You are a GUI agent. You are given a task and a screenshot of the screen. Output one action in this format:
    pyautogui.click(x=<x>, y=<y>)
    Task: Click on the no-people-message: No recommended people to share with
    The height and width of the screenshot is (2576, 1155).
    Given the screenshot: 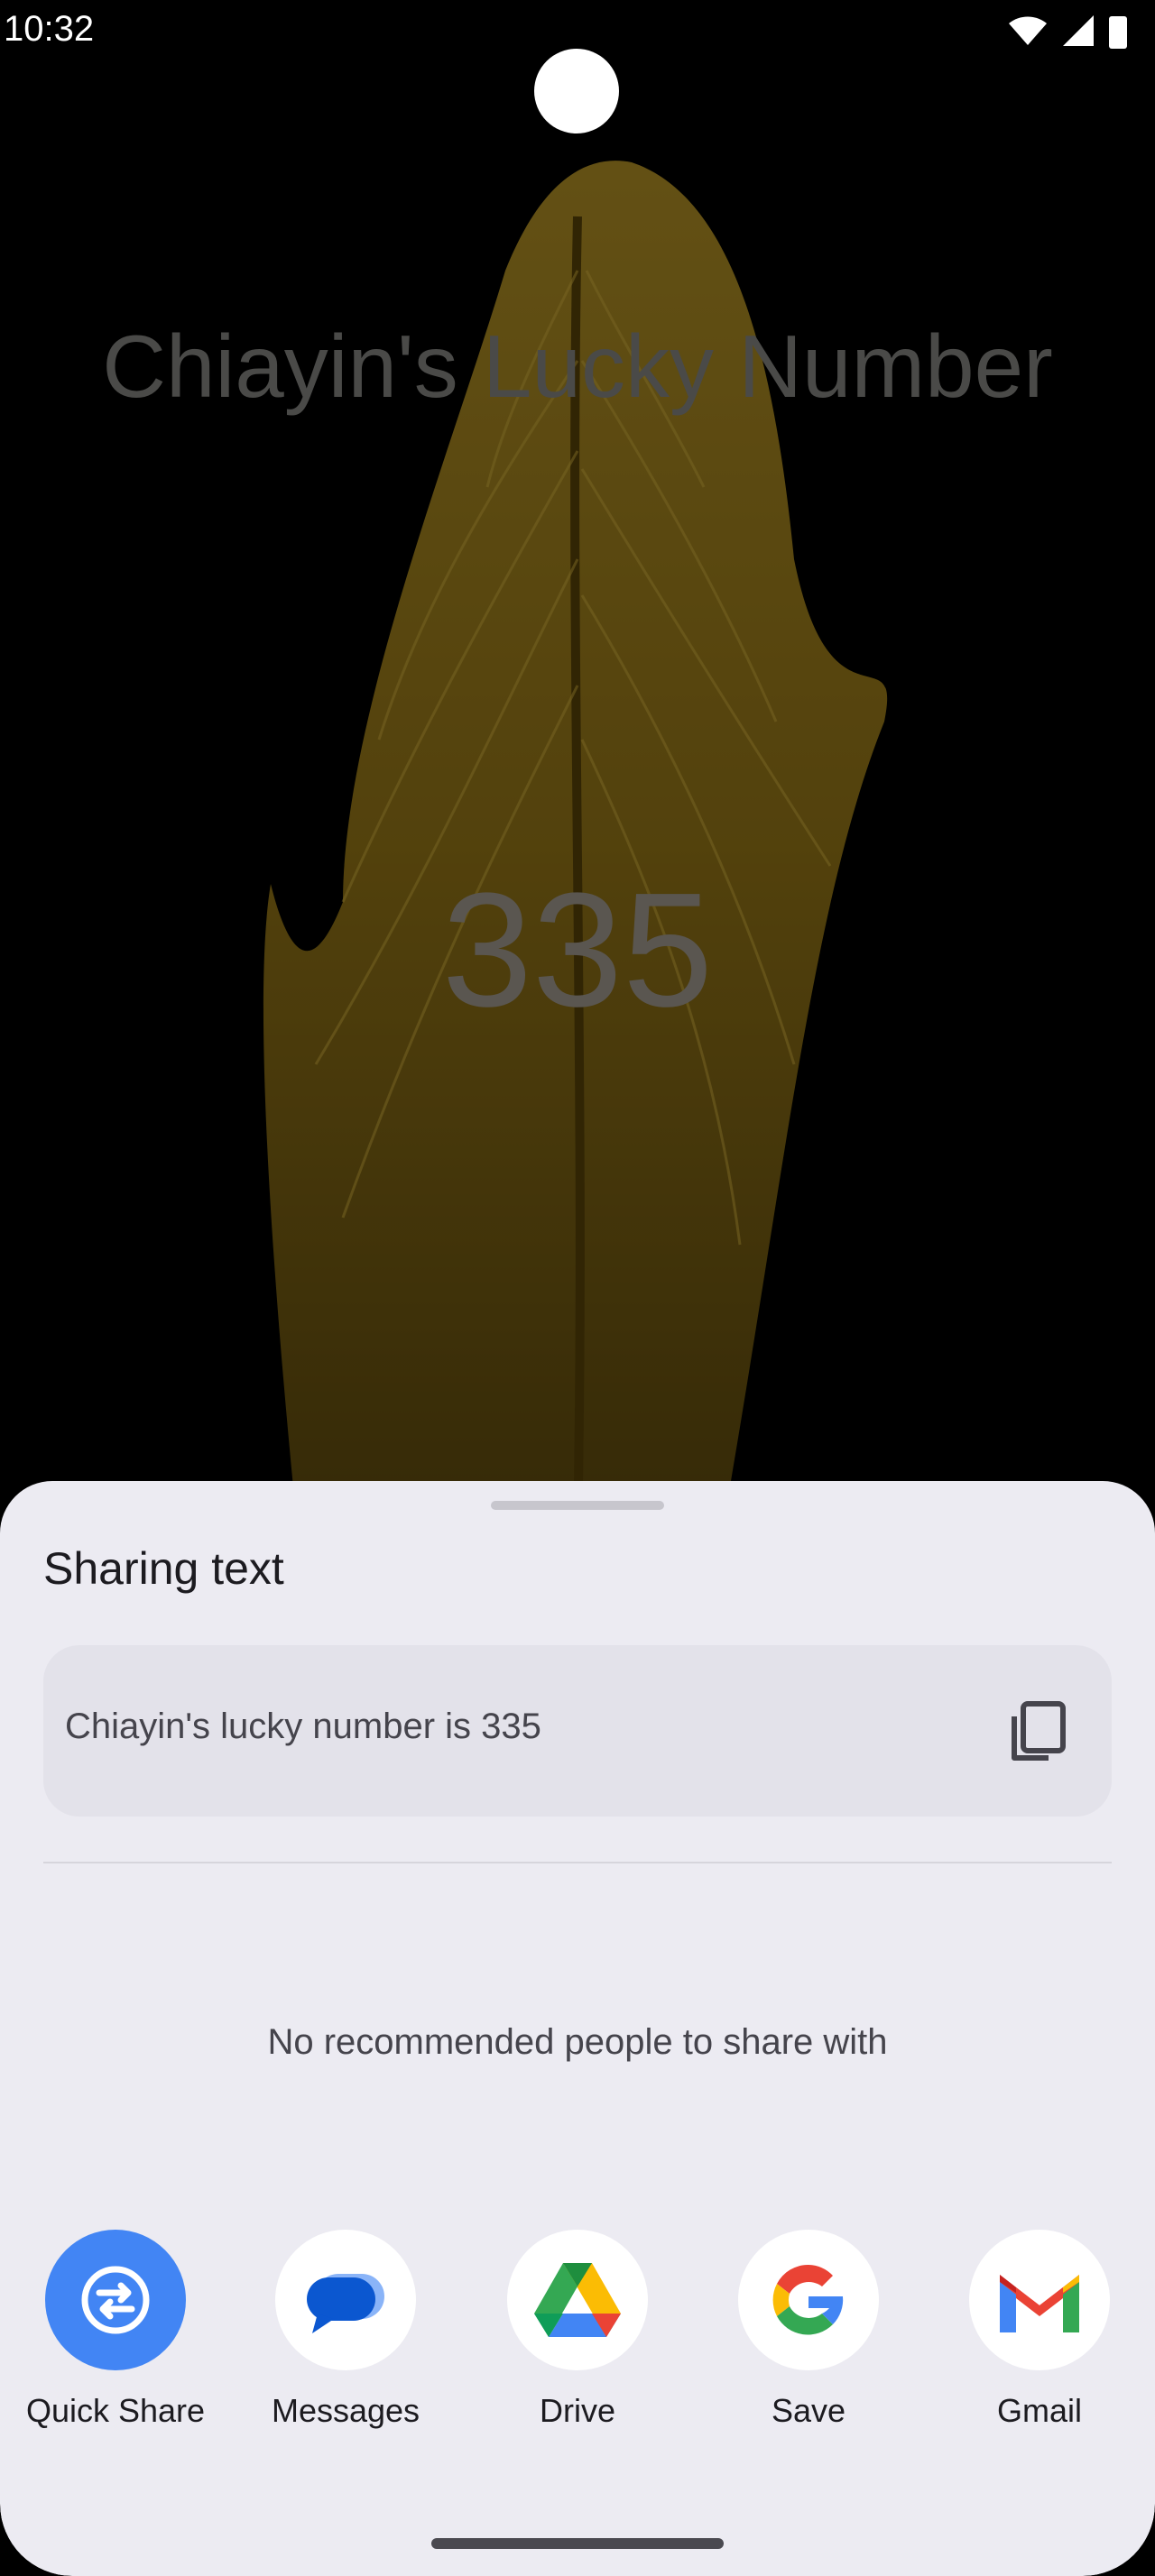 What is the action you would take?
    pyautogui.click(x=577, y=2042)
    